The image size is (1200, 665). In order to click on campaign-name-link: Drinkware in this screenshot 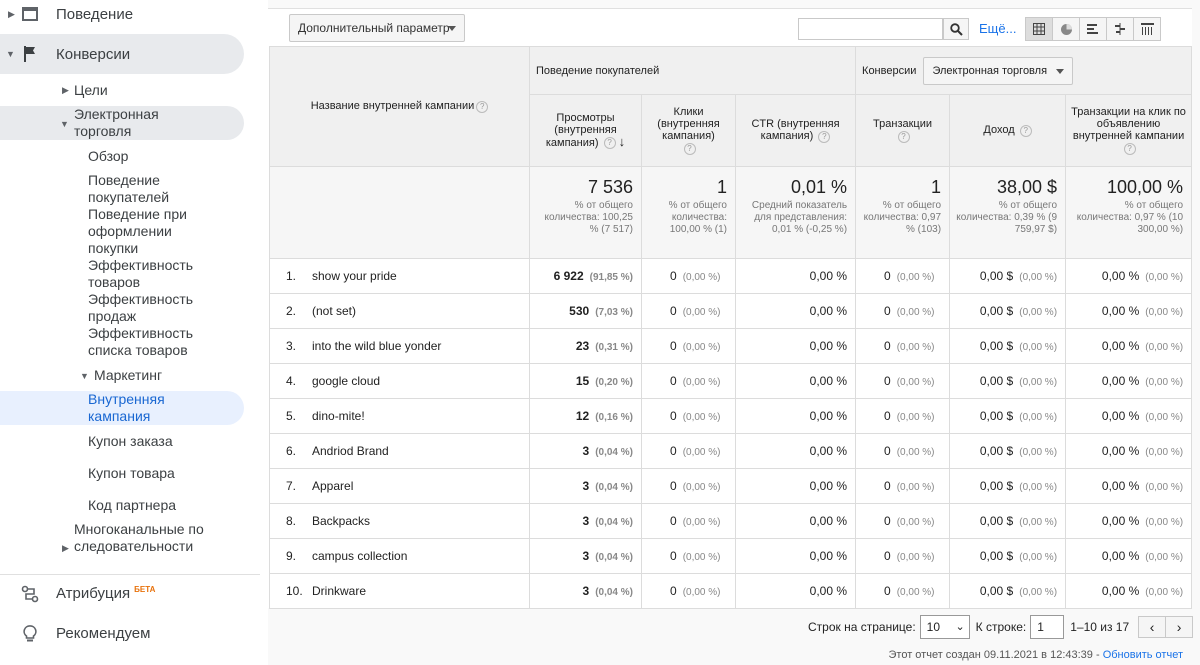, I will do `click(339, 591)`.